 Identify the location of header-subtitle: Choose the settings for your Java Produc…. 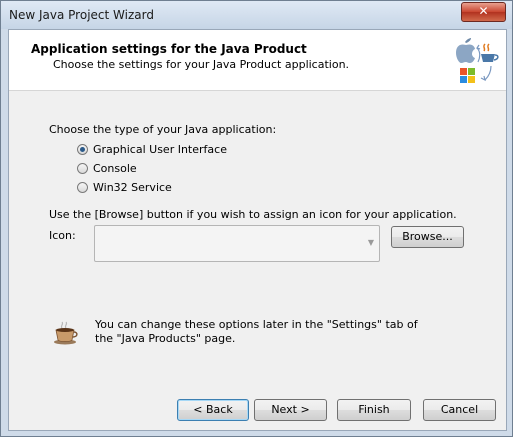
(201, 64).